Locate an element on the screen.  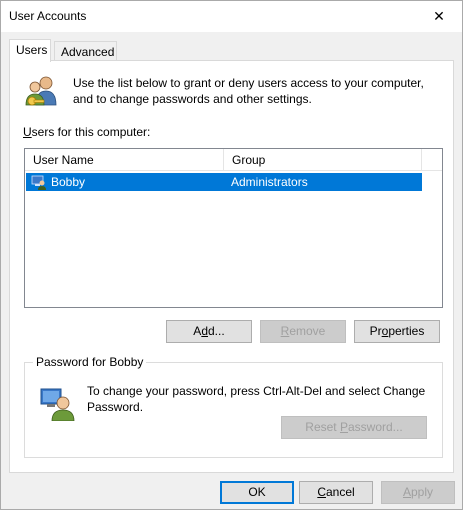
tab-users-label: Users is located at coordinates (32, 50).